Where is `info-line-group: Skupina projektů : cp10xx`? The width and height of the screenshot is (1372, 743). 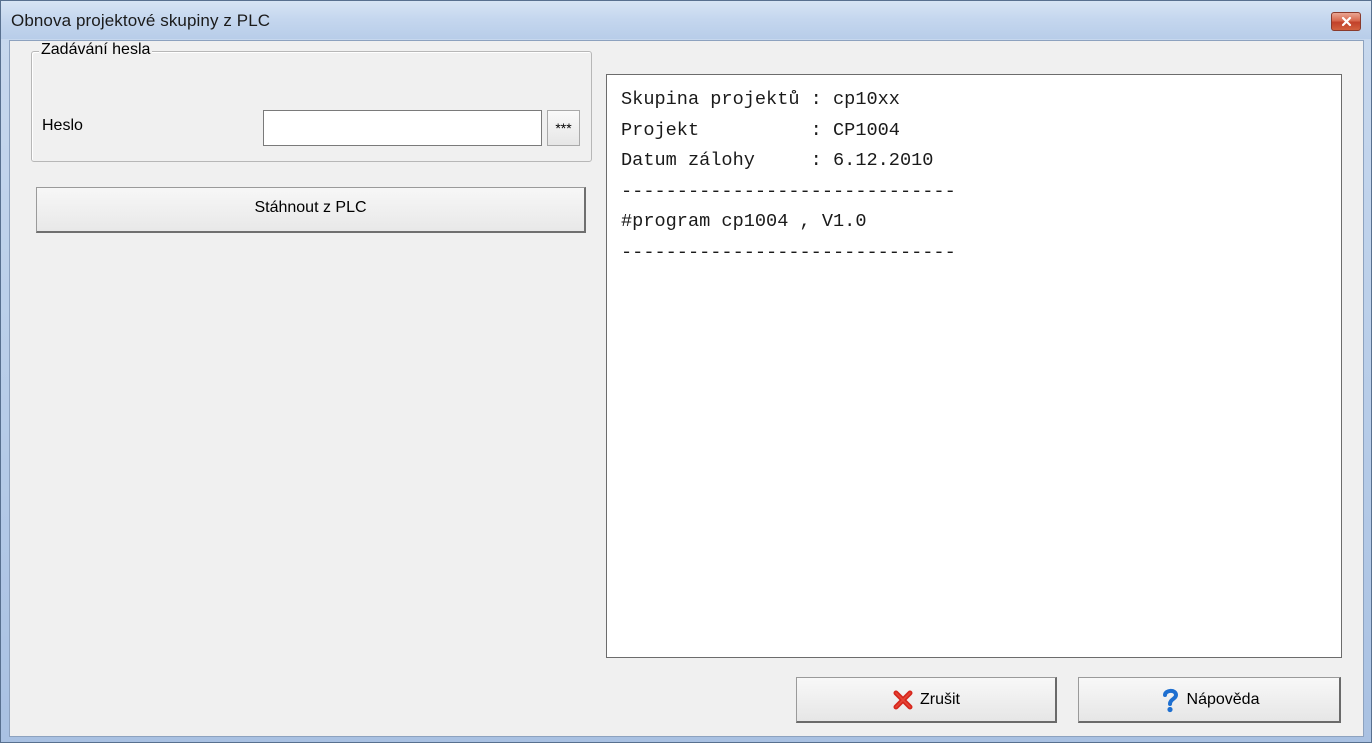
info-line-group: Skupina projektů : cp10xx is located at coordinates (760, 99).